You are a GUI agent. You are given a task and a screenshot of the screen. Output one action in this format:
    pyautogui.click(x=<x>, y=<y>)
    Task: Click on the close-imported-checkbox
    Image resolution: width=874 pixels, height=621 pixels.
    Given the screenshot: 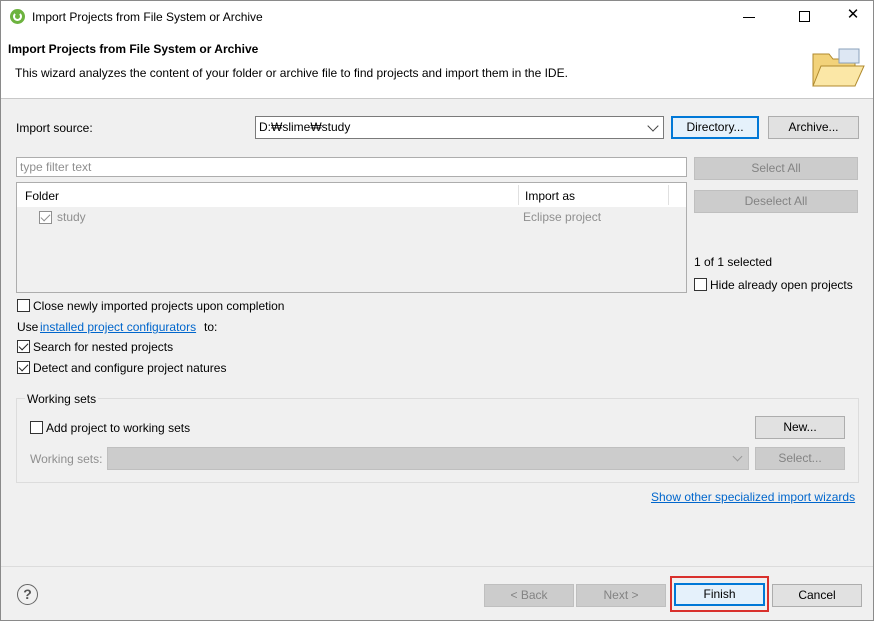 What is the action you would take?
    pyautogui.click(x=23, y=305)
    